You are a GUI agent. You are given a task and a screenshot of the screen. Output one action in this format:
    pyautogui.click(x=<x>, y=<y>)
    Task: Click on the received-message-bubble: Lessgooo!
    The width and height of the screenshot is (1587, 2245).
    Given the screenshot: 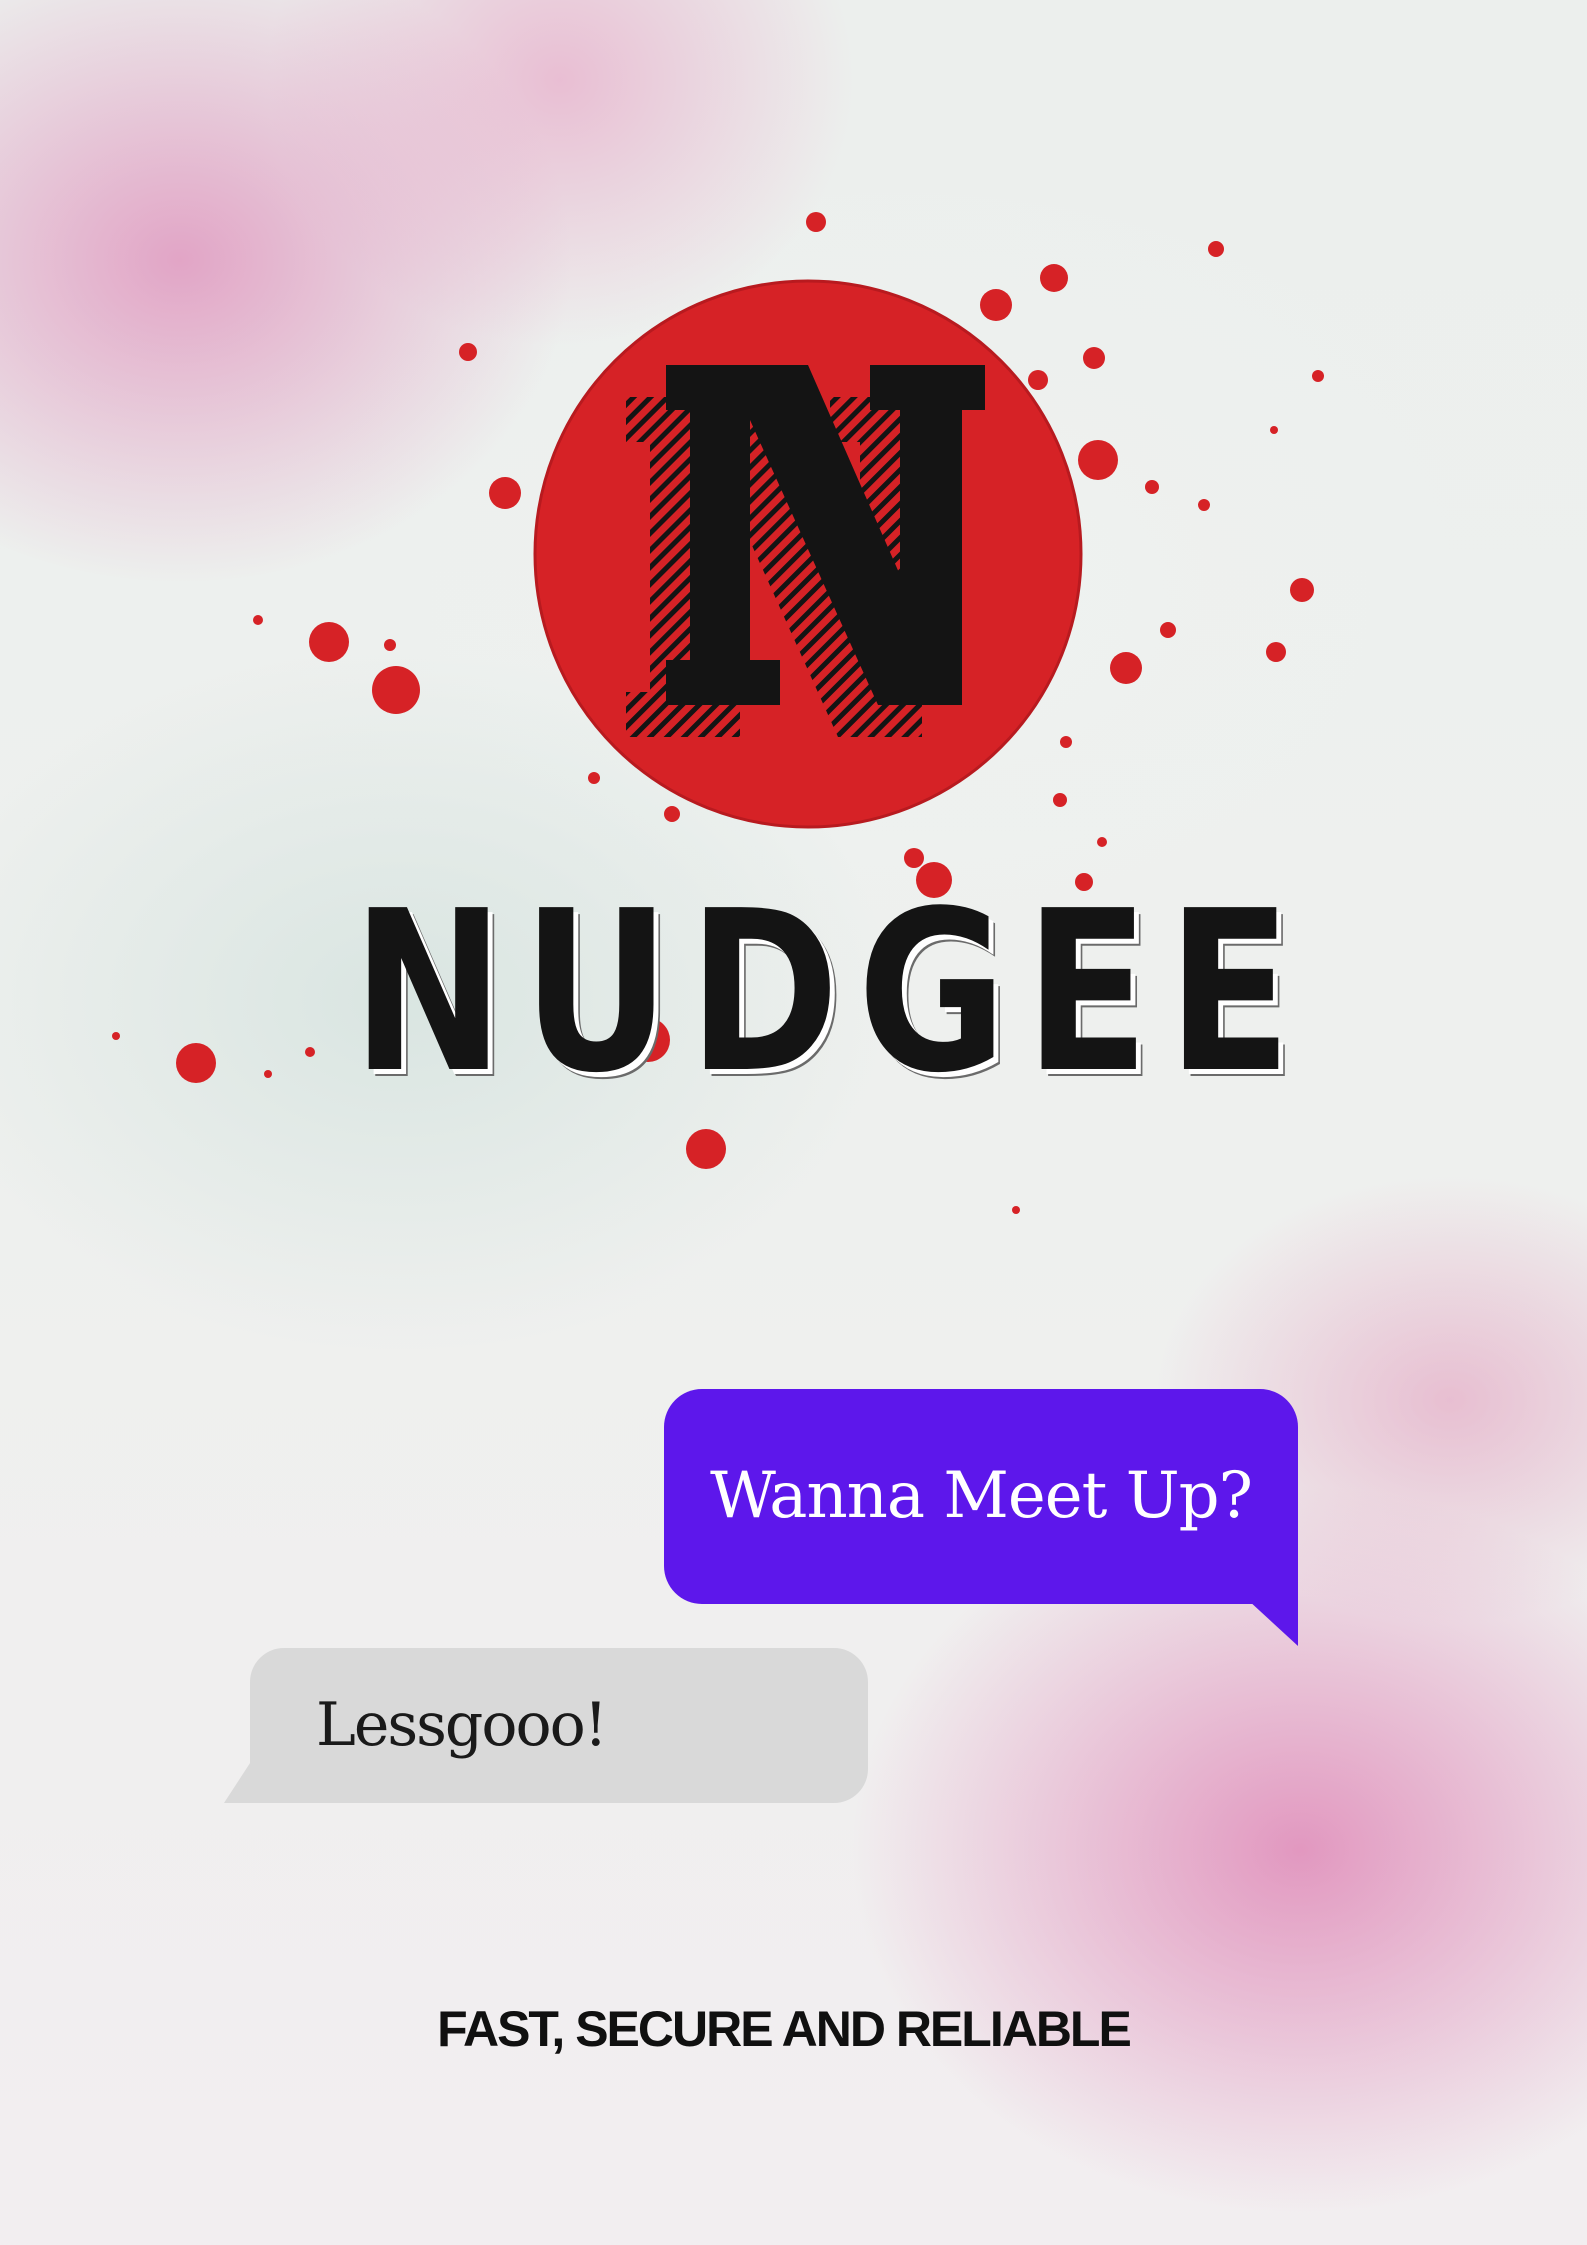 What is the action you would take?
    pyautogui.click(x=559, y=1725)
    